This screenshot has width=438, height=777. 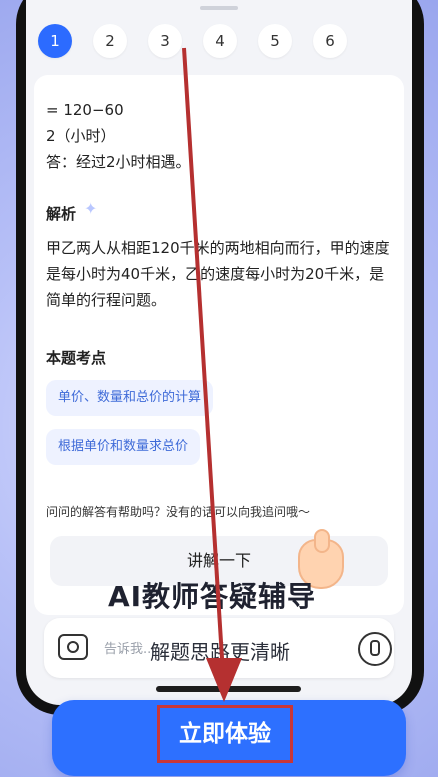 I want to click on analysis-title: 解析, so click(x=61, y=214).